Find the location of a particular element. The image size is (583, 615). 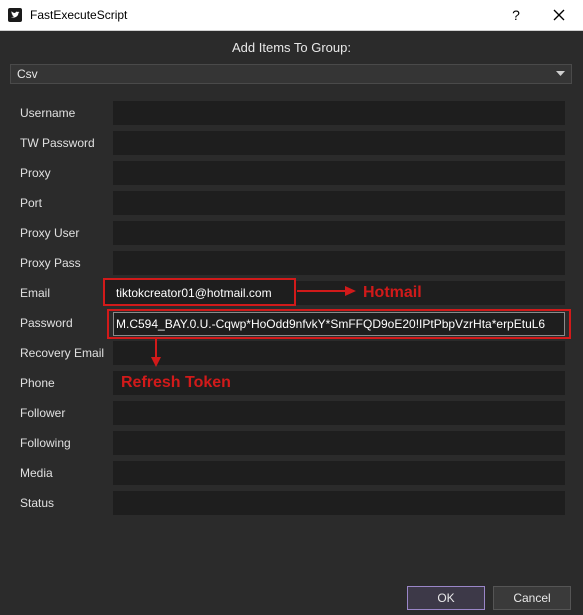

proxy-user-field is located at coordinates (339, 233).